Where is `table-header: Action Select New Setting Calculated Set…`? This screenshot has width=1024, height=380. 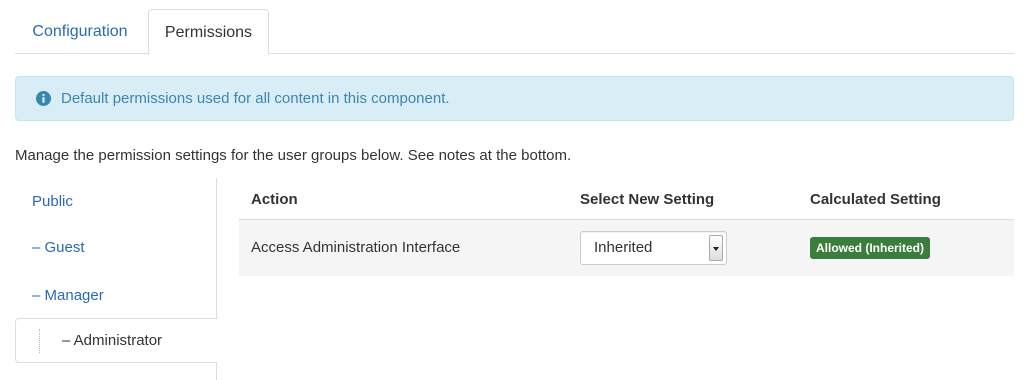 table-header: Action Select New Setting Calculated Set… is located at coordinates (626, 200).